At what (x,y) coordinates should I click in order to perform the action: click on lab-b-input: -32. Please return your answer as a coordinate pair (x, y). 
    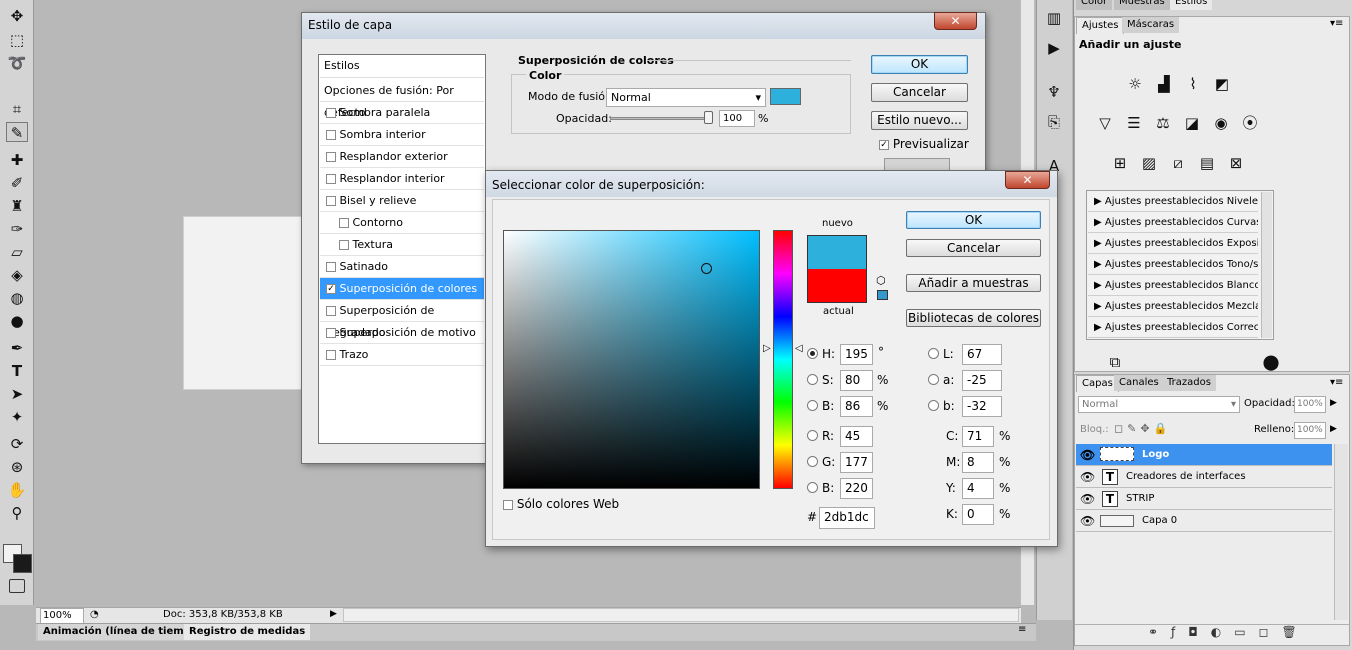
    Looking at the image, I should click on (982, 406).